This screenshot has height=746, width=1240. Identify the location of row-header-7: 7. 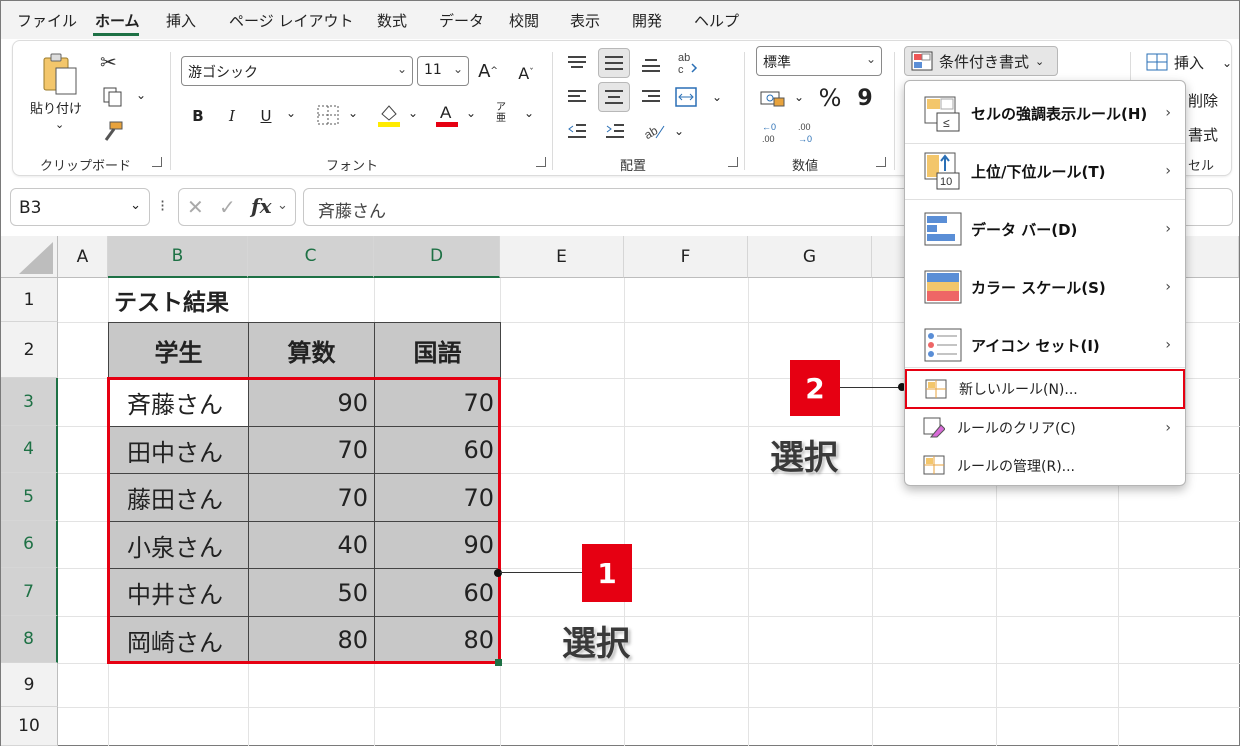
(29, 592).